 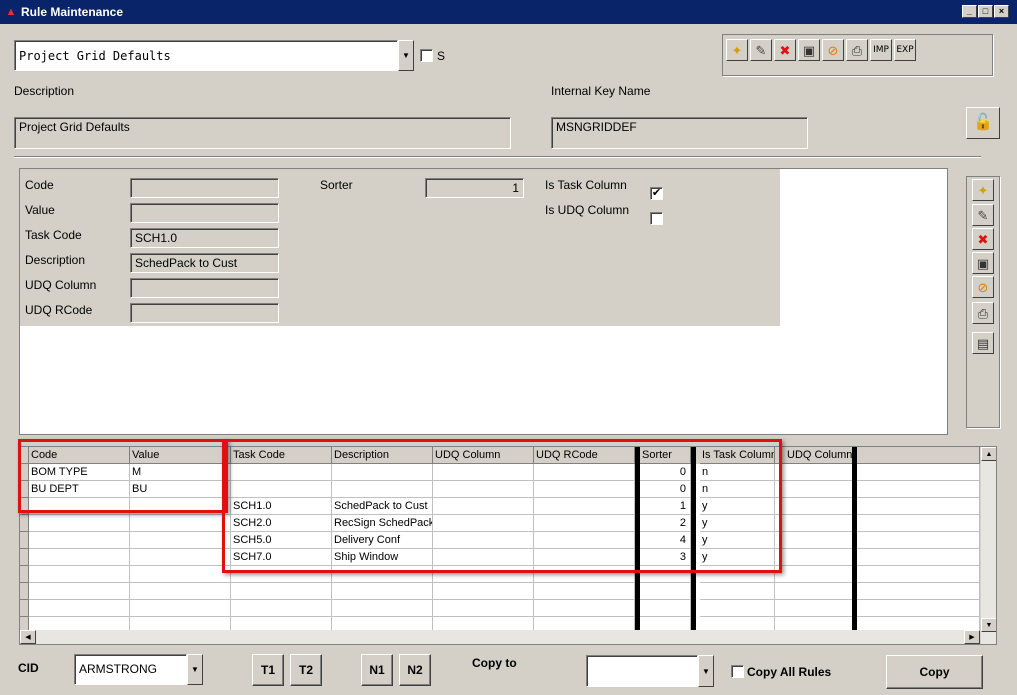 I want to click on copy-button: Copy, so click(x=934, y=672).